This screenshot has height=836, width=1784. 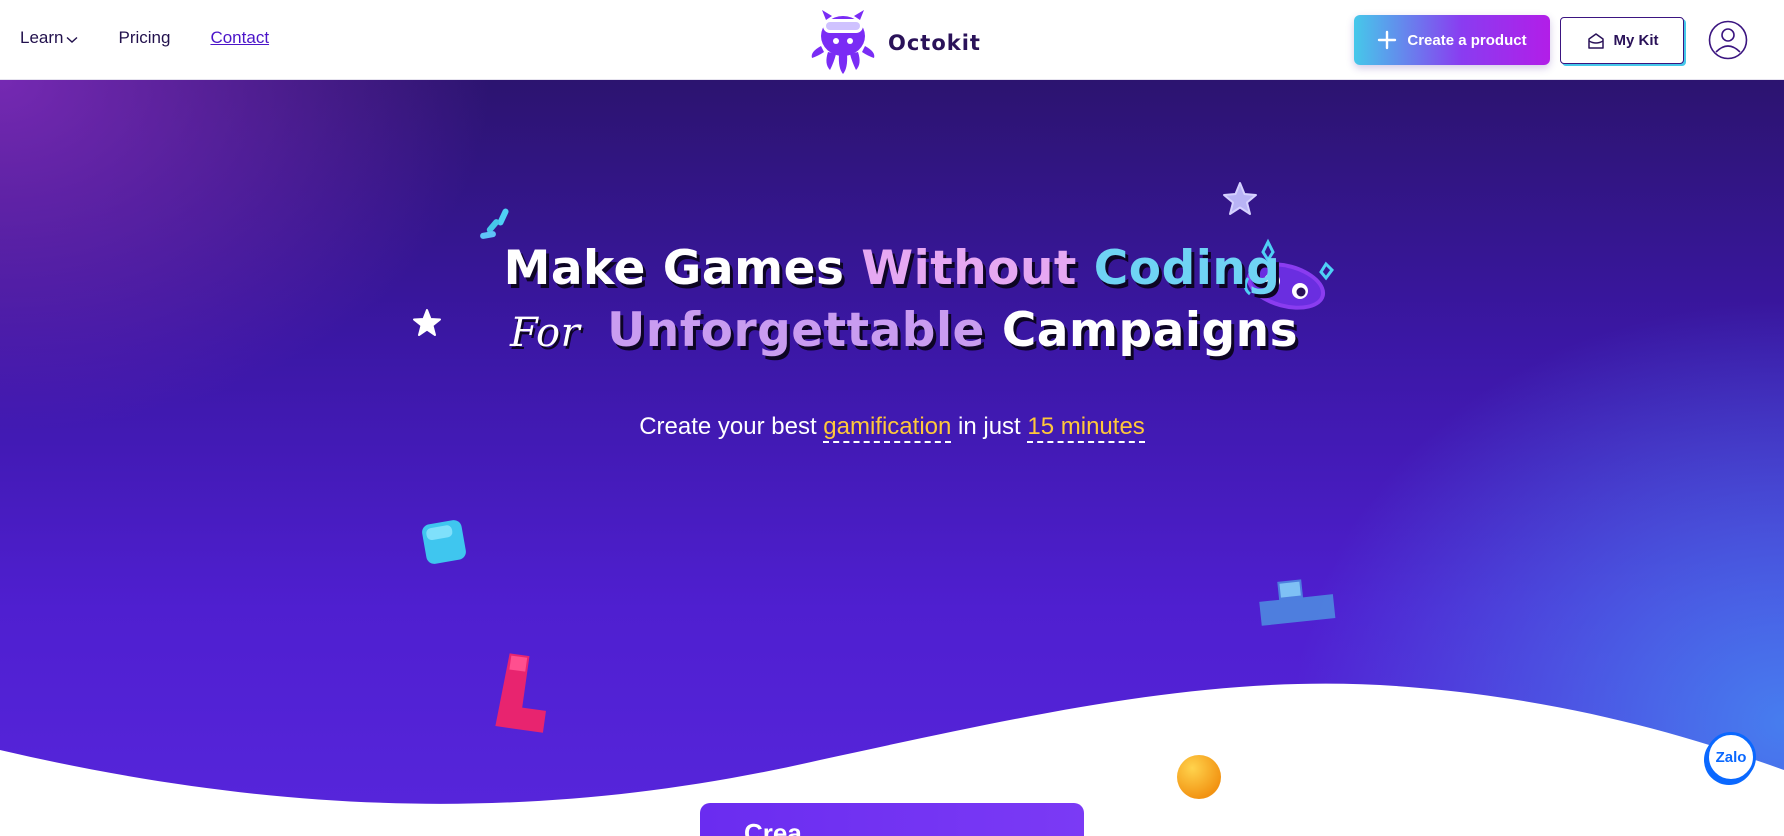 I want to click on create-product-button: Create a product, so click(x=1452, y=40).